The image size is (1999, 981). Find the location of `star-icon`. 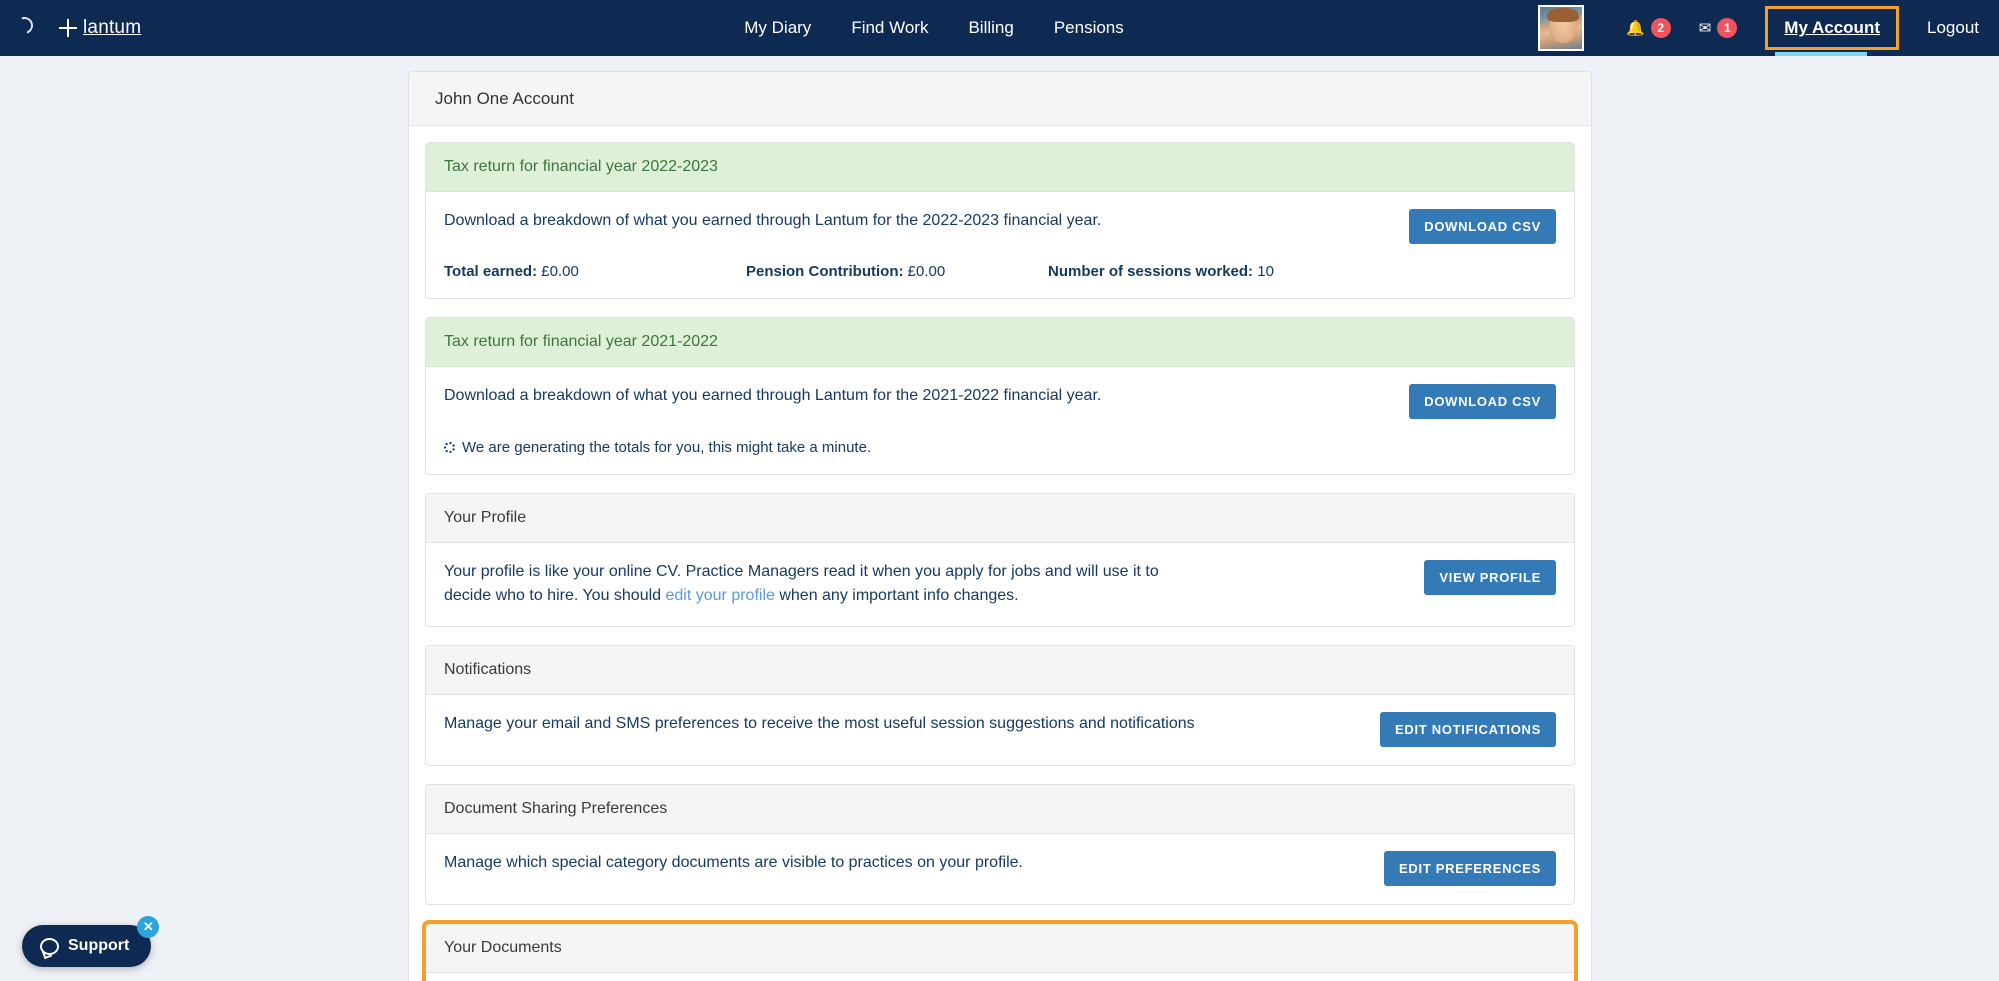

star-icon is located at coordinates (68, 28).